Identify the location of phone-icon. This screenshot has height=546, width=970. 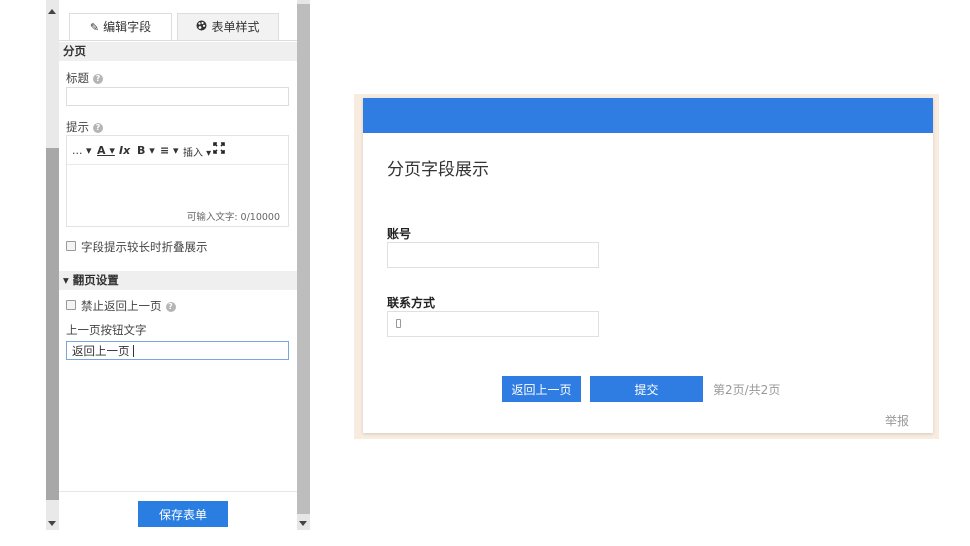
(398, 323).